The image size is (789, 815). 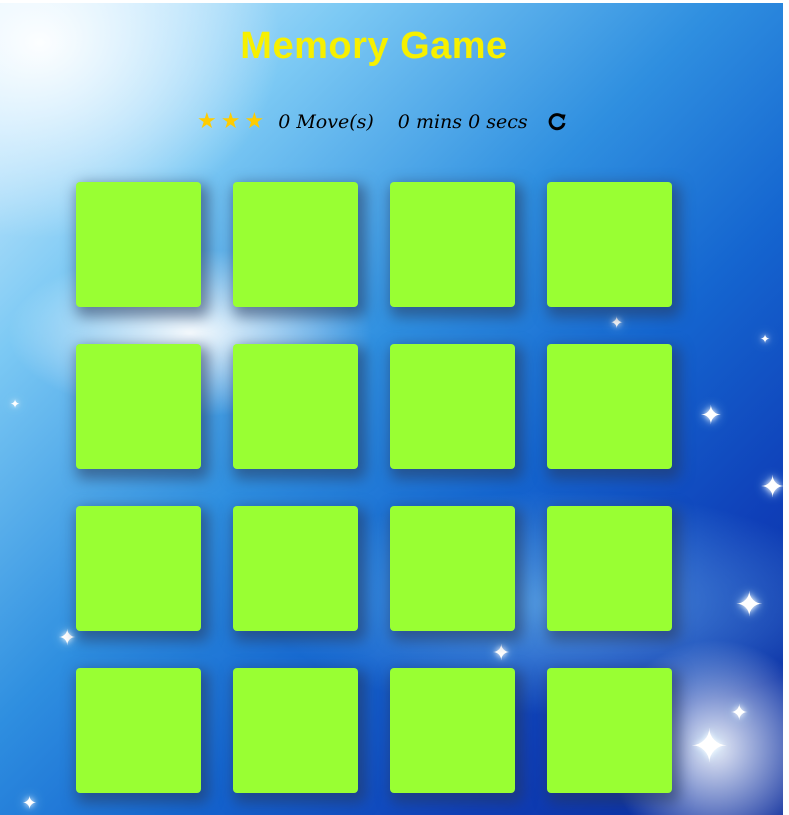 I want to click on moves-label: Move(s), so click(x=335, y=122).